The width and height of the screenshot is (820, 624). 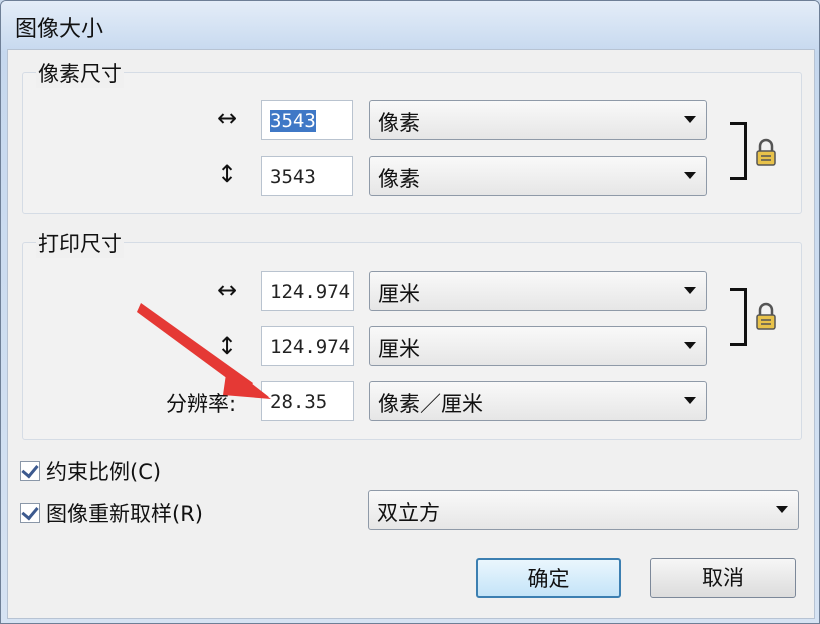 What do you see at coordinates (201, 404) in the screenshot?
I see `resolution-label: 分辨率:` at bounding box center [201, 404].